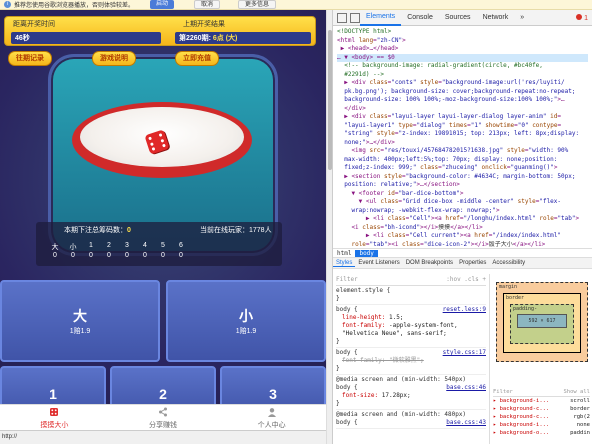  I want to click on computed-value: paddin, so click(580, 433).